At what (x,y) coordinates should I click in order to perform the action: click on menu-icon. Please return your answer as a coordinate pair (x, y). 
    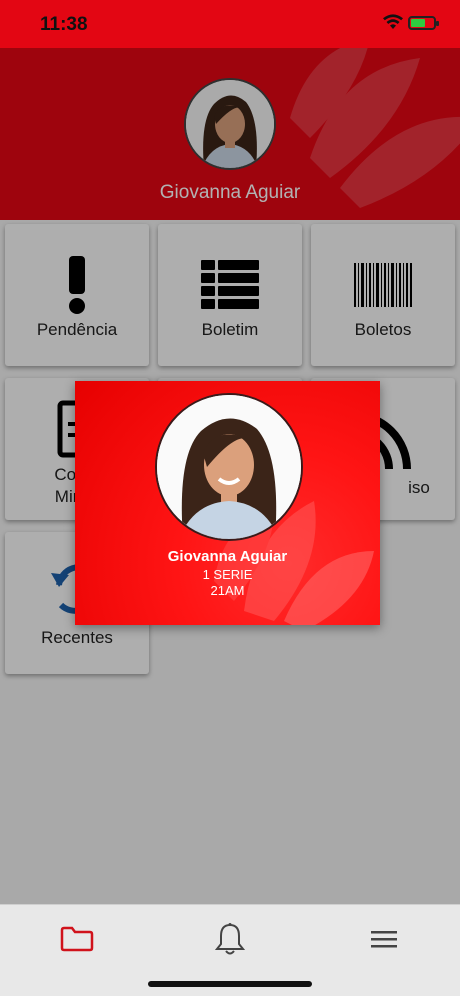
    Looking at the image, I should click on (384, 939).